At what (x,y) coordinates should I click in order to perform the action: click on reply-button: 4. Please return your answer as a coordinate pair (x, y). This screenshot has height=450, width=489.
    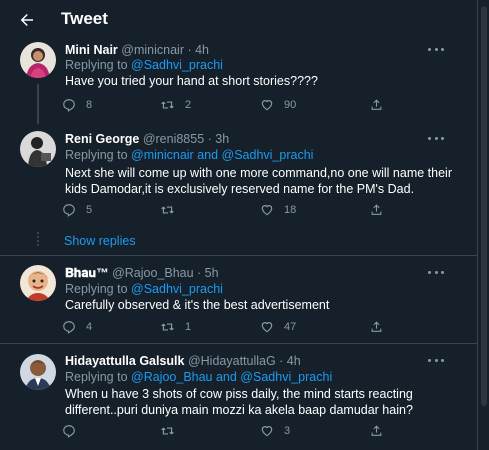
    Looking at the image, I should click on (77, 327).